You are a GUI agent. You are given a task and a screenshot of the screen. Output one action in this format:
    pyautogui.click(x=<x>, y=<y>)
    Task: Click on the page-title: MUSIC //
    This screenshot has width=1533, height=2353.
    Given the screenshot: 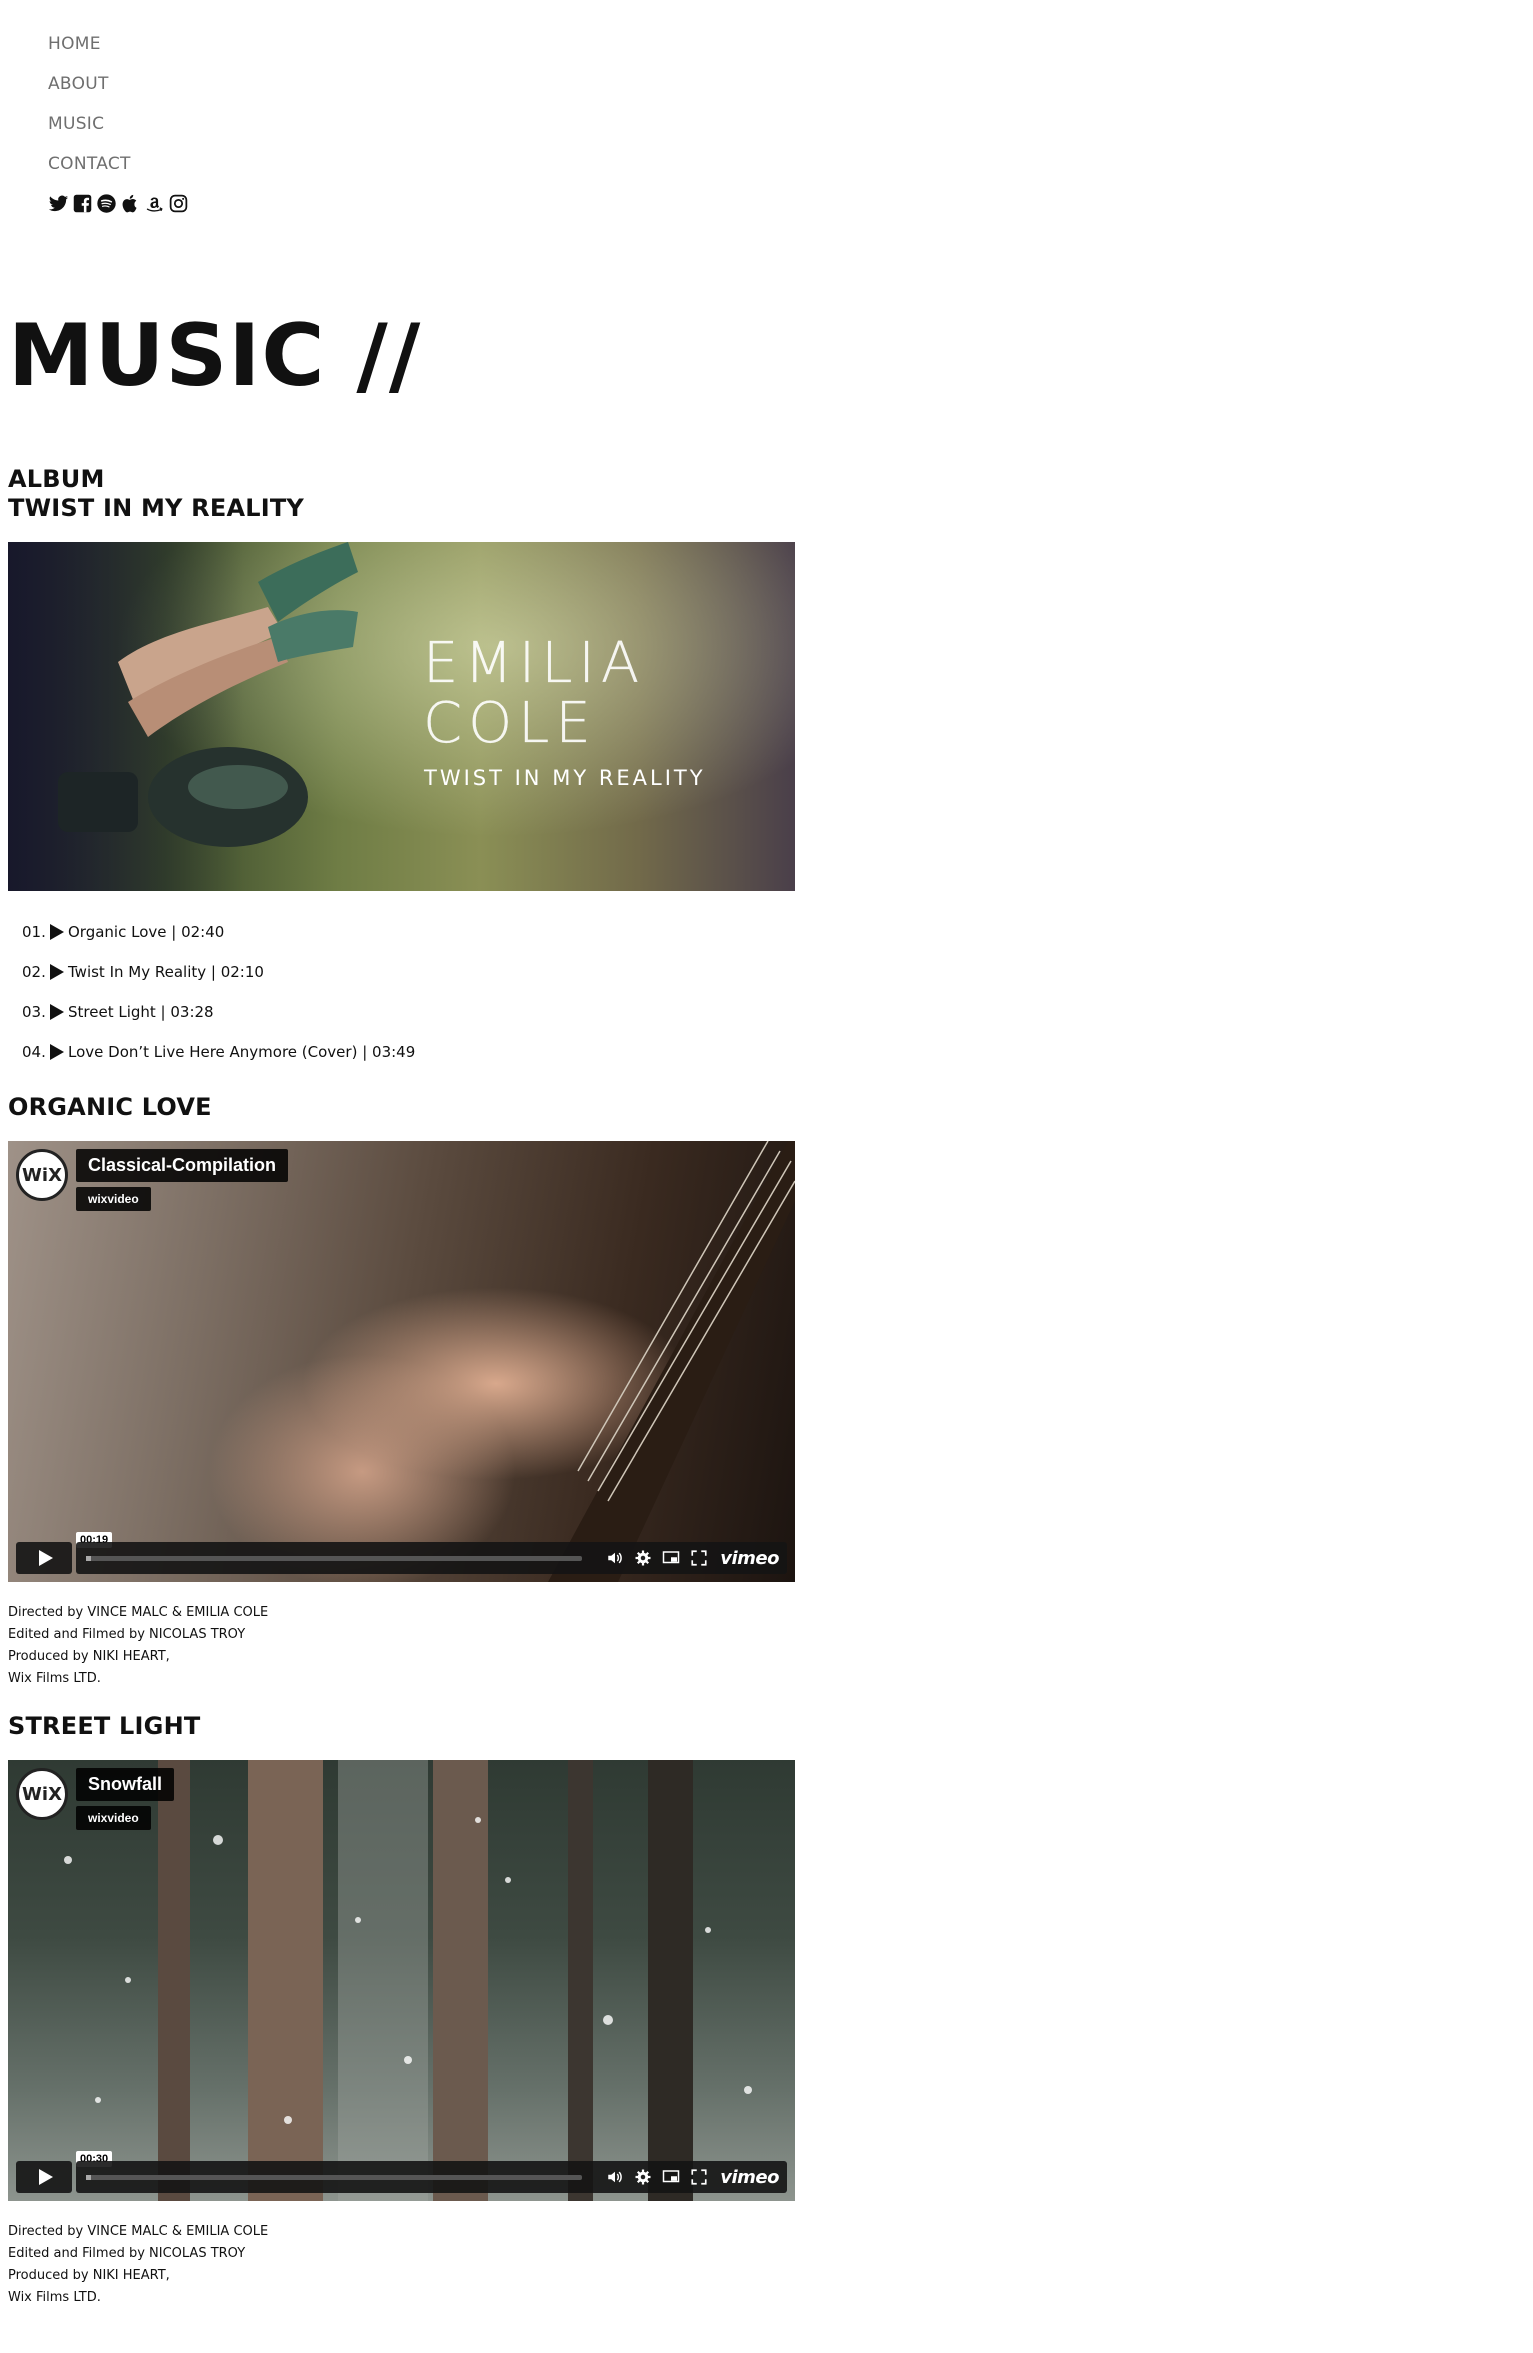 What is the action you would take?
    pyautogui.click(x=215, y=356)
    